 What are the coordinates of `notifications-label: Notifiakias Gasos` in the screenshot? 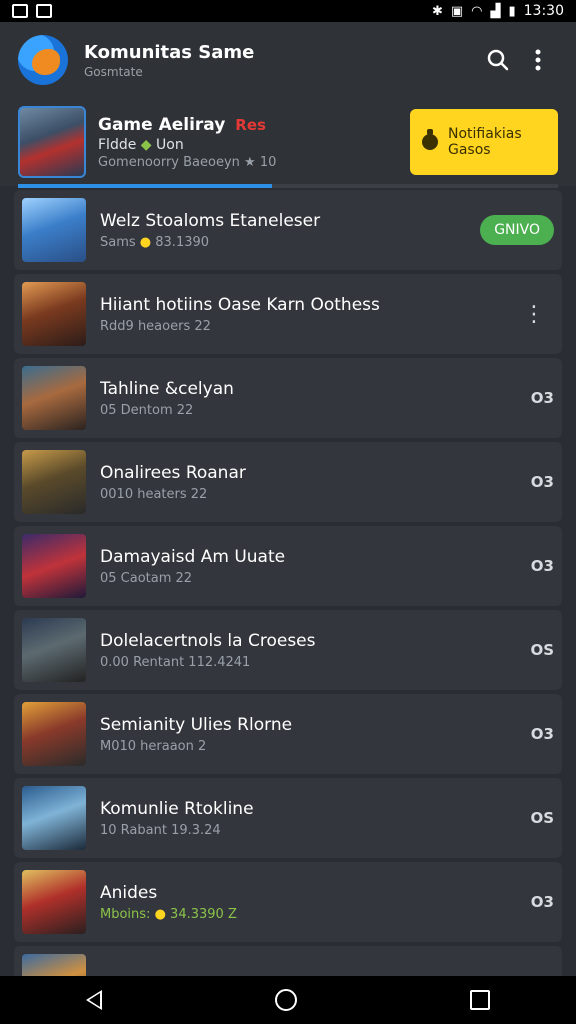 It's located at (485, 142).